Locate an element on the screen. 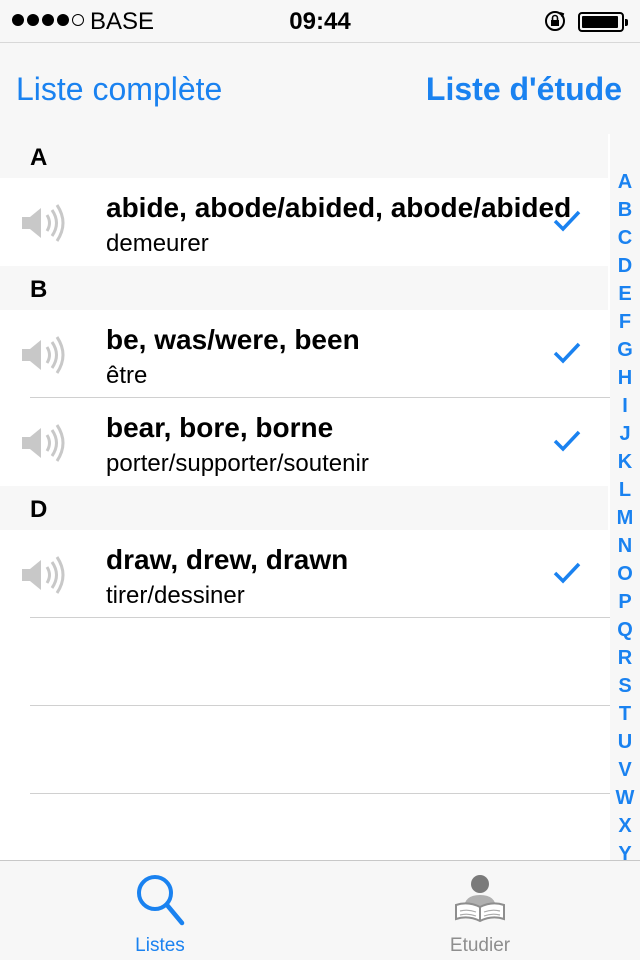  index-letter-v: V is located at coordinates (625, 770).